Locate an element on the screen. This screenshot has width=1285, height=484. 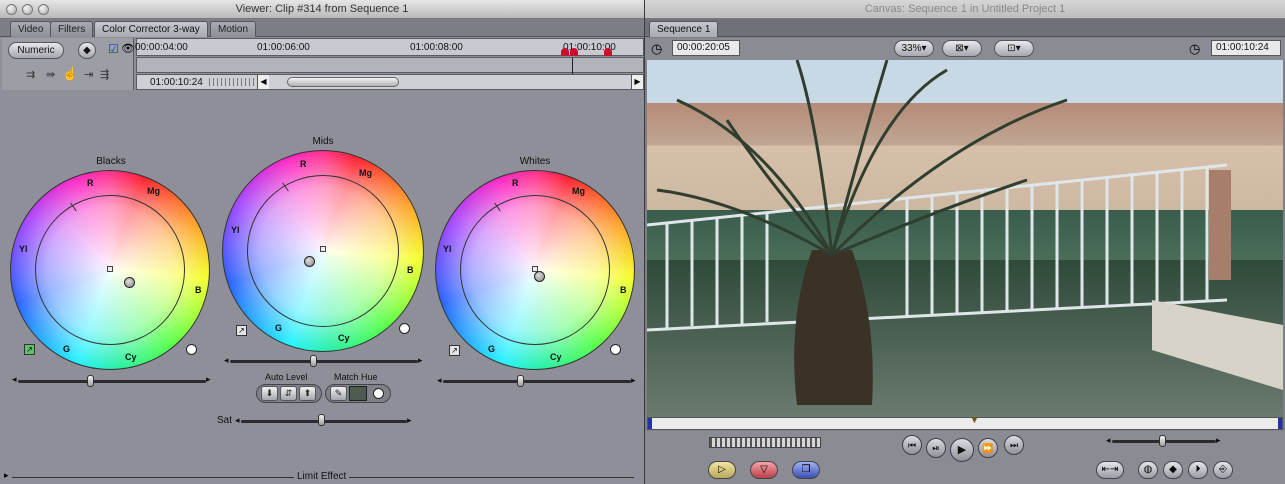
auto-black-level-icon: ⬇ is located at coordinates (269, 393).